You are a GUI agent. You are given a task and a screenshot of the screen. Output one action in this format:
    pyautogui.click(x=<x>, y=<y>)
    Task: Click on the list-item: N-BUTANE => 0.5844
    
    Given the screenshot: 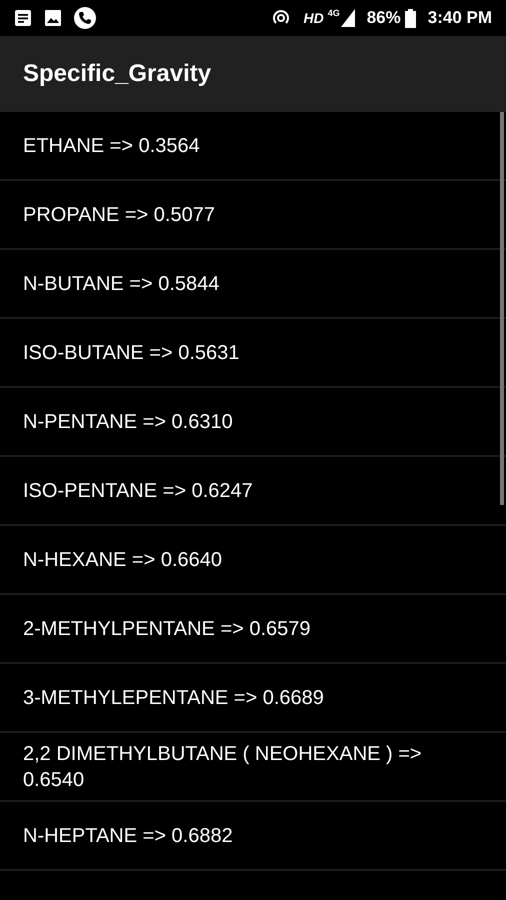 What is the action you would take?
    pyautogui.click(x=121, y=283)
    